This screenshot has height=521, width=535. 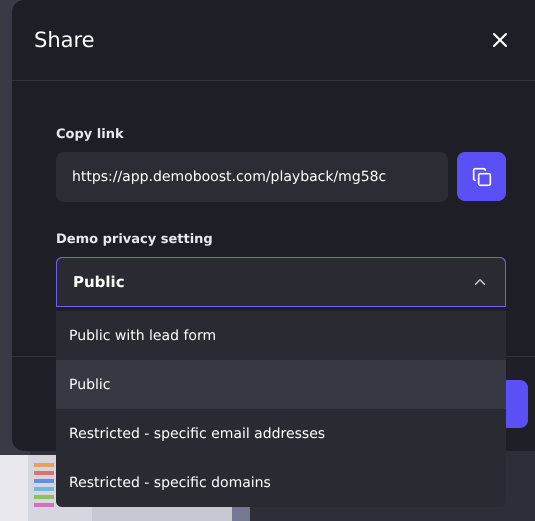 I want to click on link-field: https://app.demoboost.com/playback/mg58c, so click(x=252, y=177).